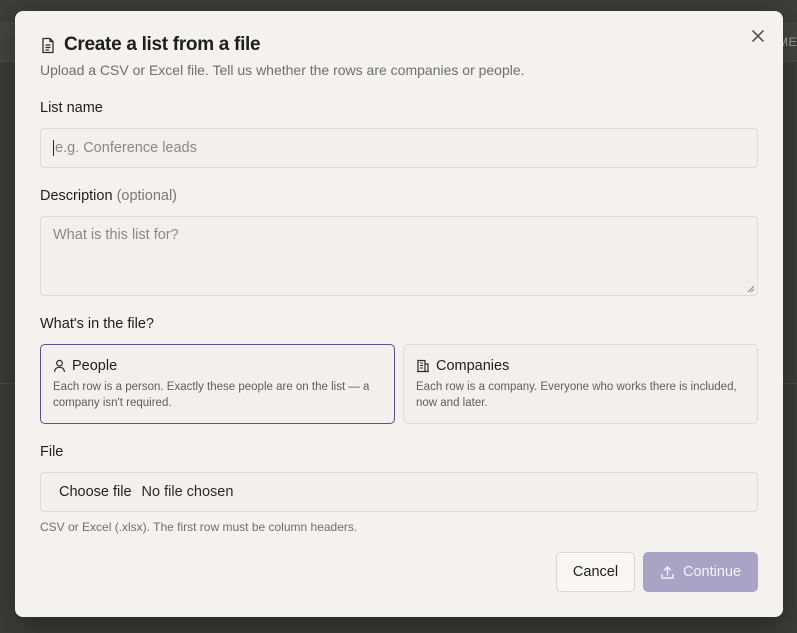 The image size is (797, 633). What do you see at coordinates (187, 492) in the screenshot?
I see `file-status: No file chosen` at bounding box center [187, 492].